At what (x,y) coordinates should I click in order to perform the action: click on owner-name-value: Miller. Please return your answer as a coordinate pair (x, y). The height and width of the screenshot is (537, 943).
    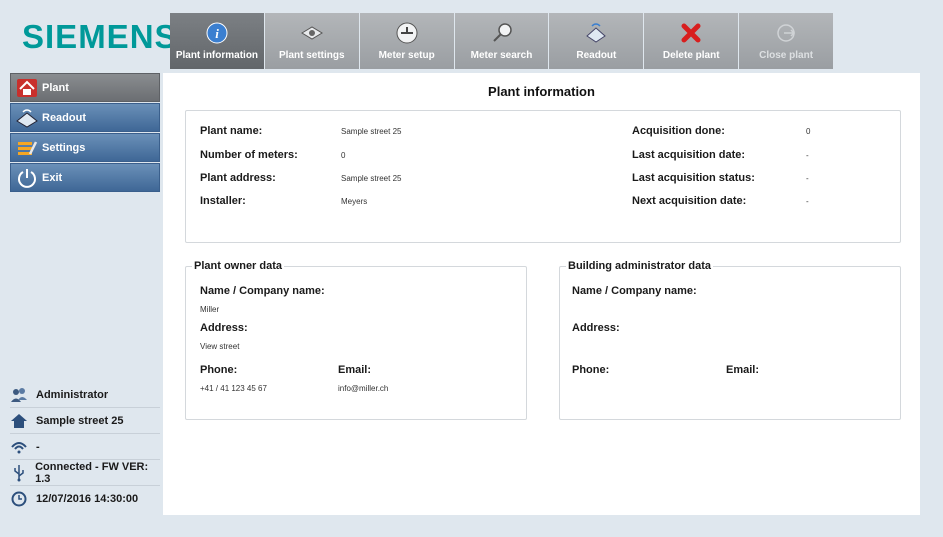
    Looking at the image, I should click on (210, 309).